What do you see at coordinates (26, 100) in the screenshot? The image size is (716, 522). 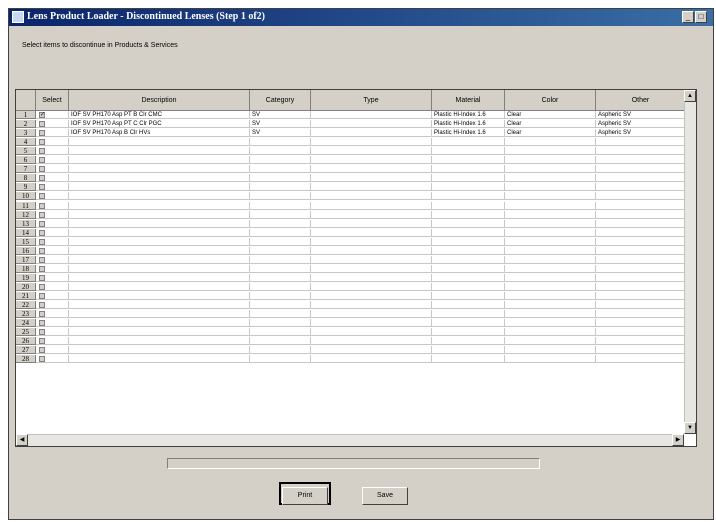 I see `corner-header` at bounding box center [26, 100].